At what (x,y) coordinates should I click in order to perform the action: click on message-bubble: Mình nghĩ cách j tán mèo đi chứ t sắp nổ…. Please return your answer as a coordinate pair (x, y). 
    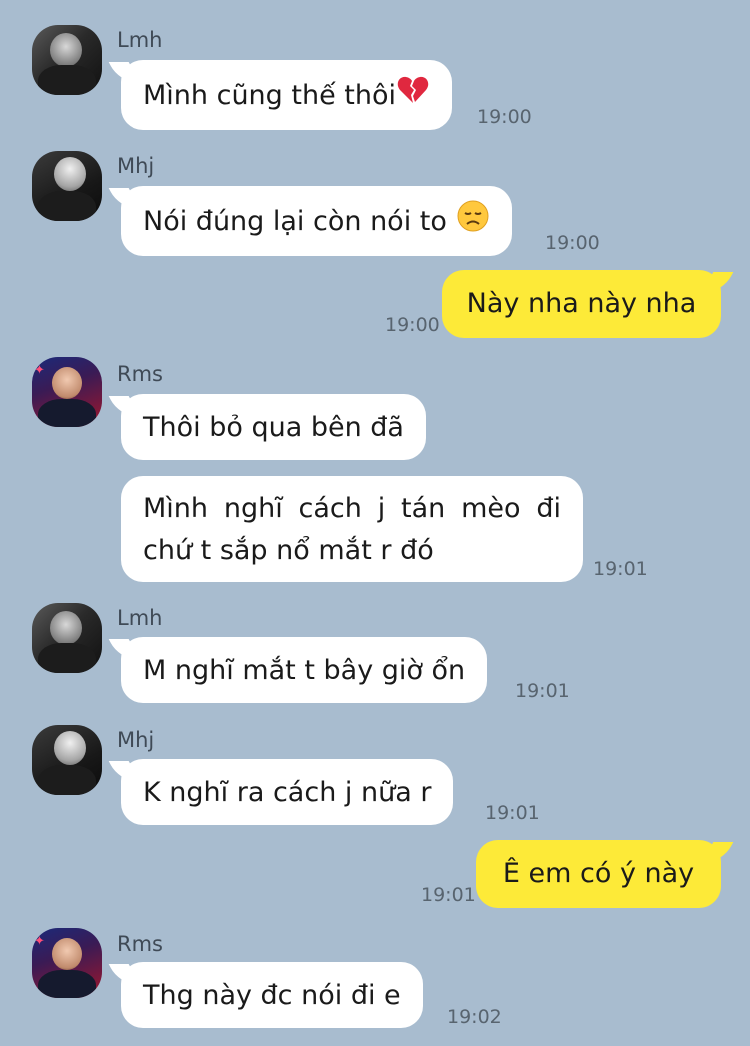
    Looking at the image, I should click on (352, 529).